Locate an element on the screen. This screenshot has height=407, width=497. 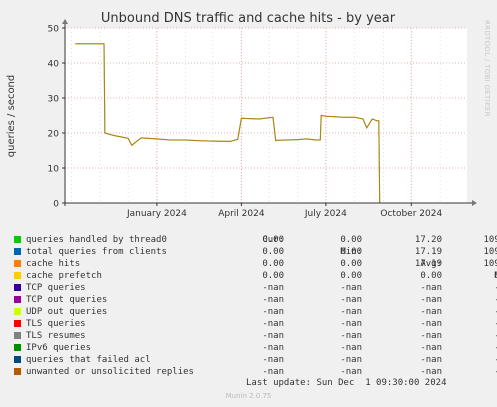
x-tick-label: July 2024 is located at coordinates (325, 214).